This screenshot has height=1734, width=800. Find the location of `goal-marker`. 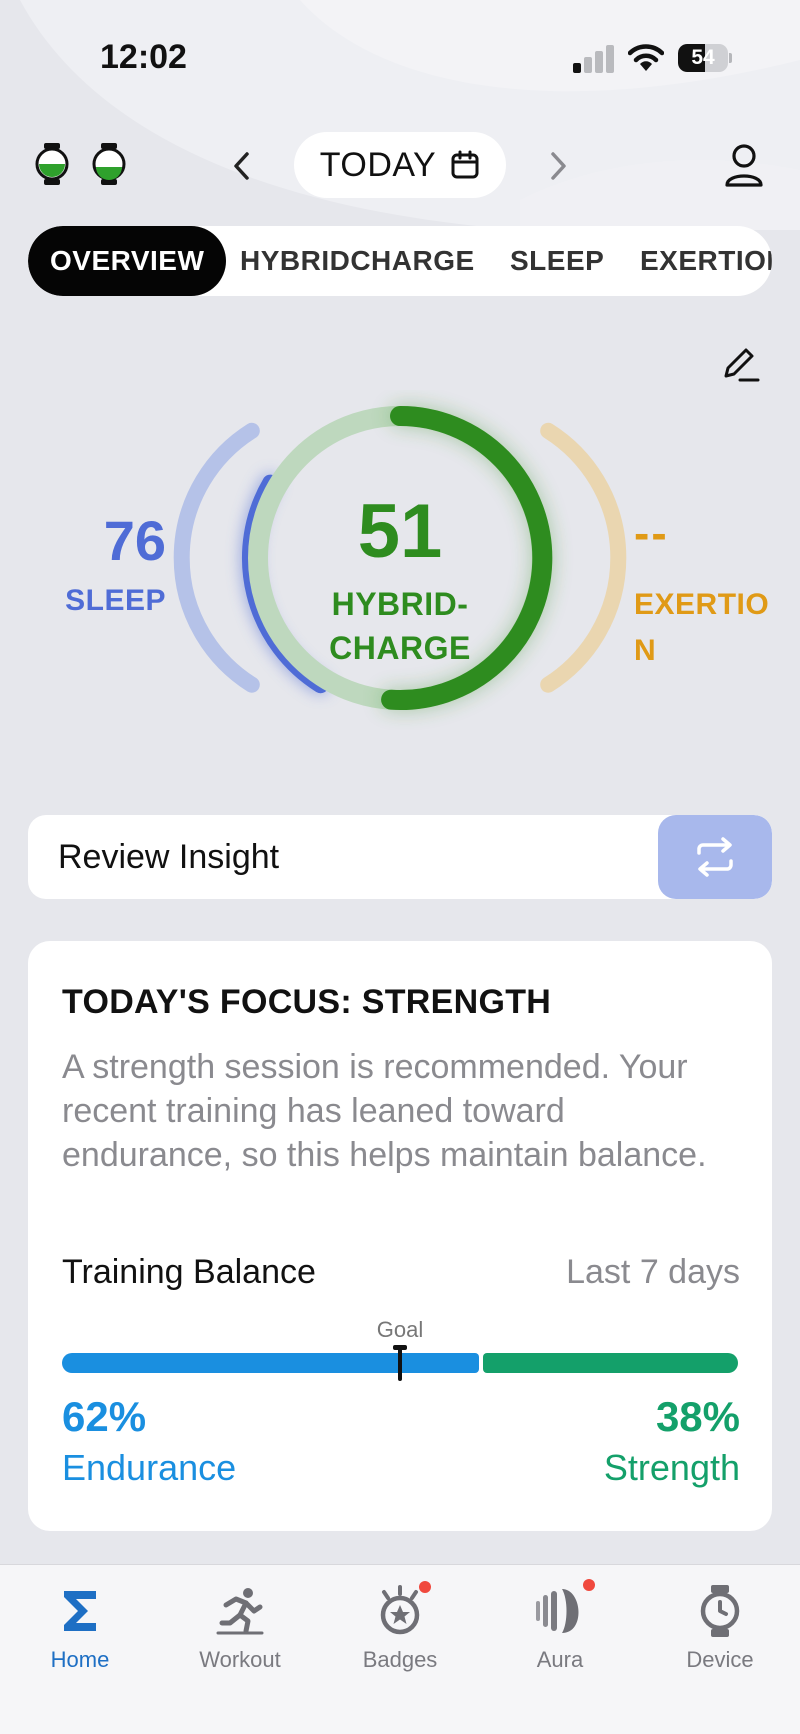

goal-marker is located at coordinates (400, 1363).